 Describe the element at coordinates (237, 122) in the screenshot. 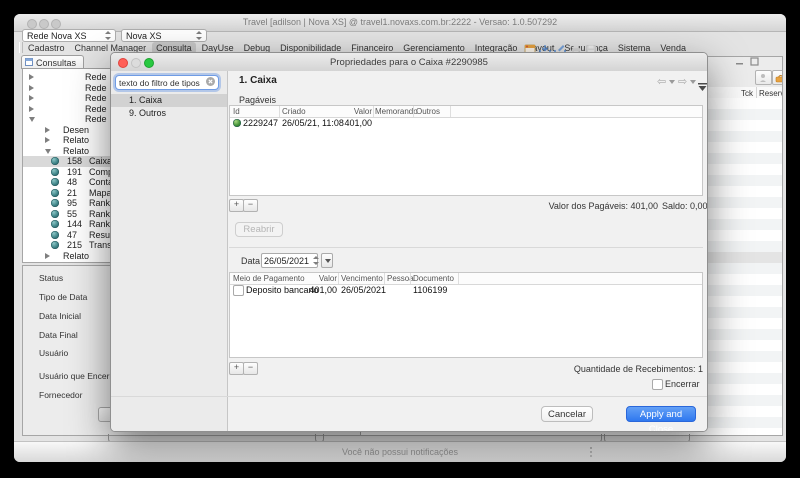

I see `status-orb-icon` at that location.